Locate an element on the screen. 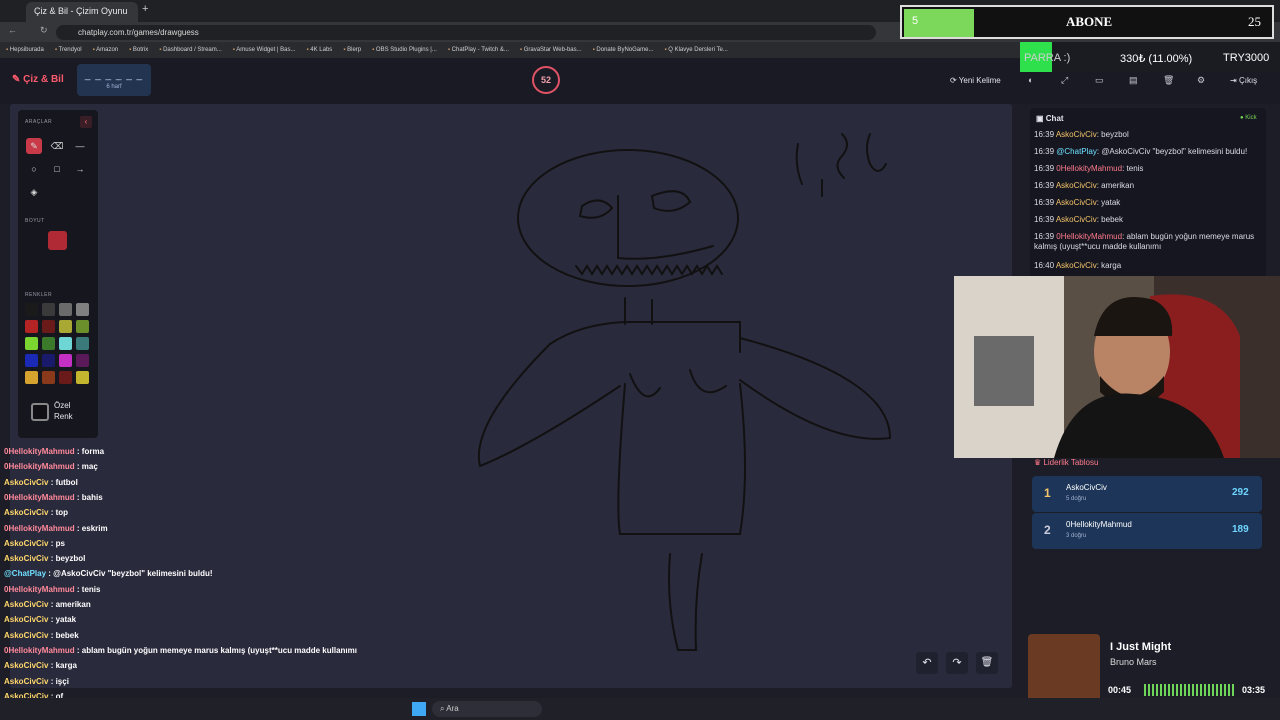 The width and height of the screenshot is (1280, 720). goal-current: 5 is located at coordinates (915, 21).